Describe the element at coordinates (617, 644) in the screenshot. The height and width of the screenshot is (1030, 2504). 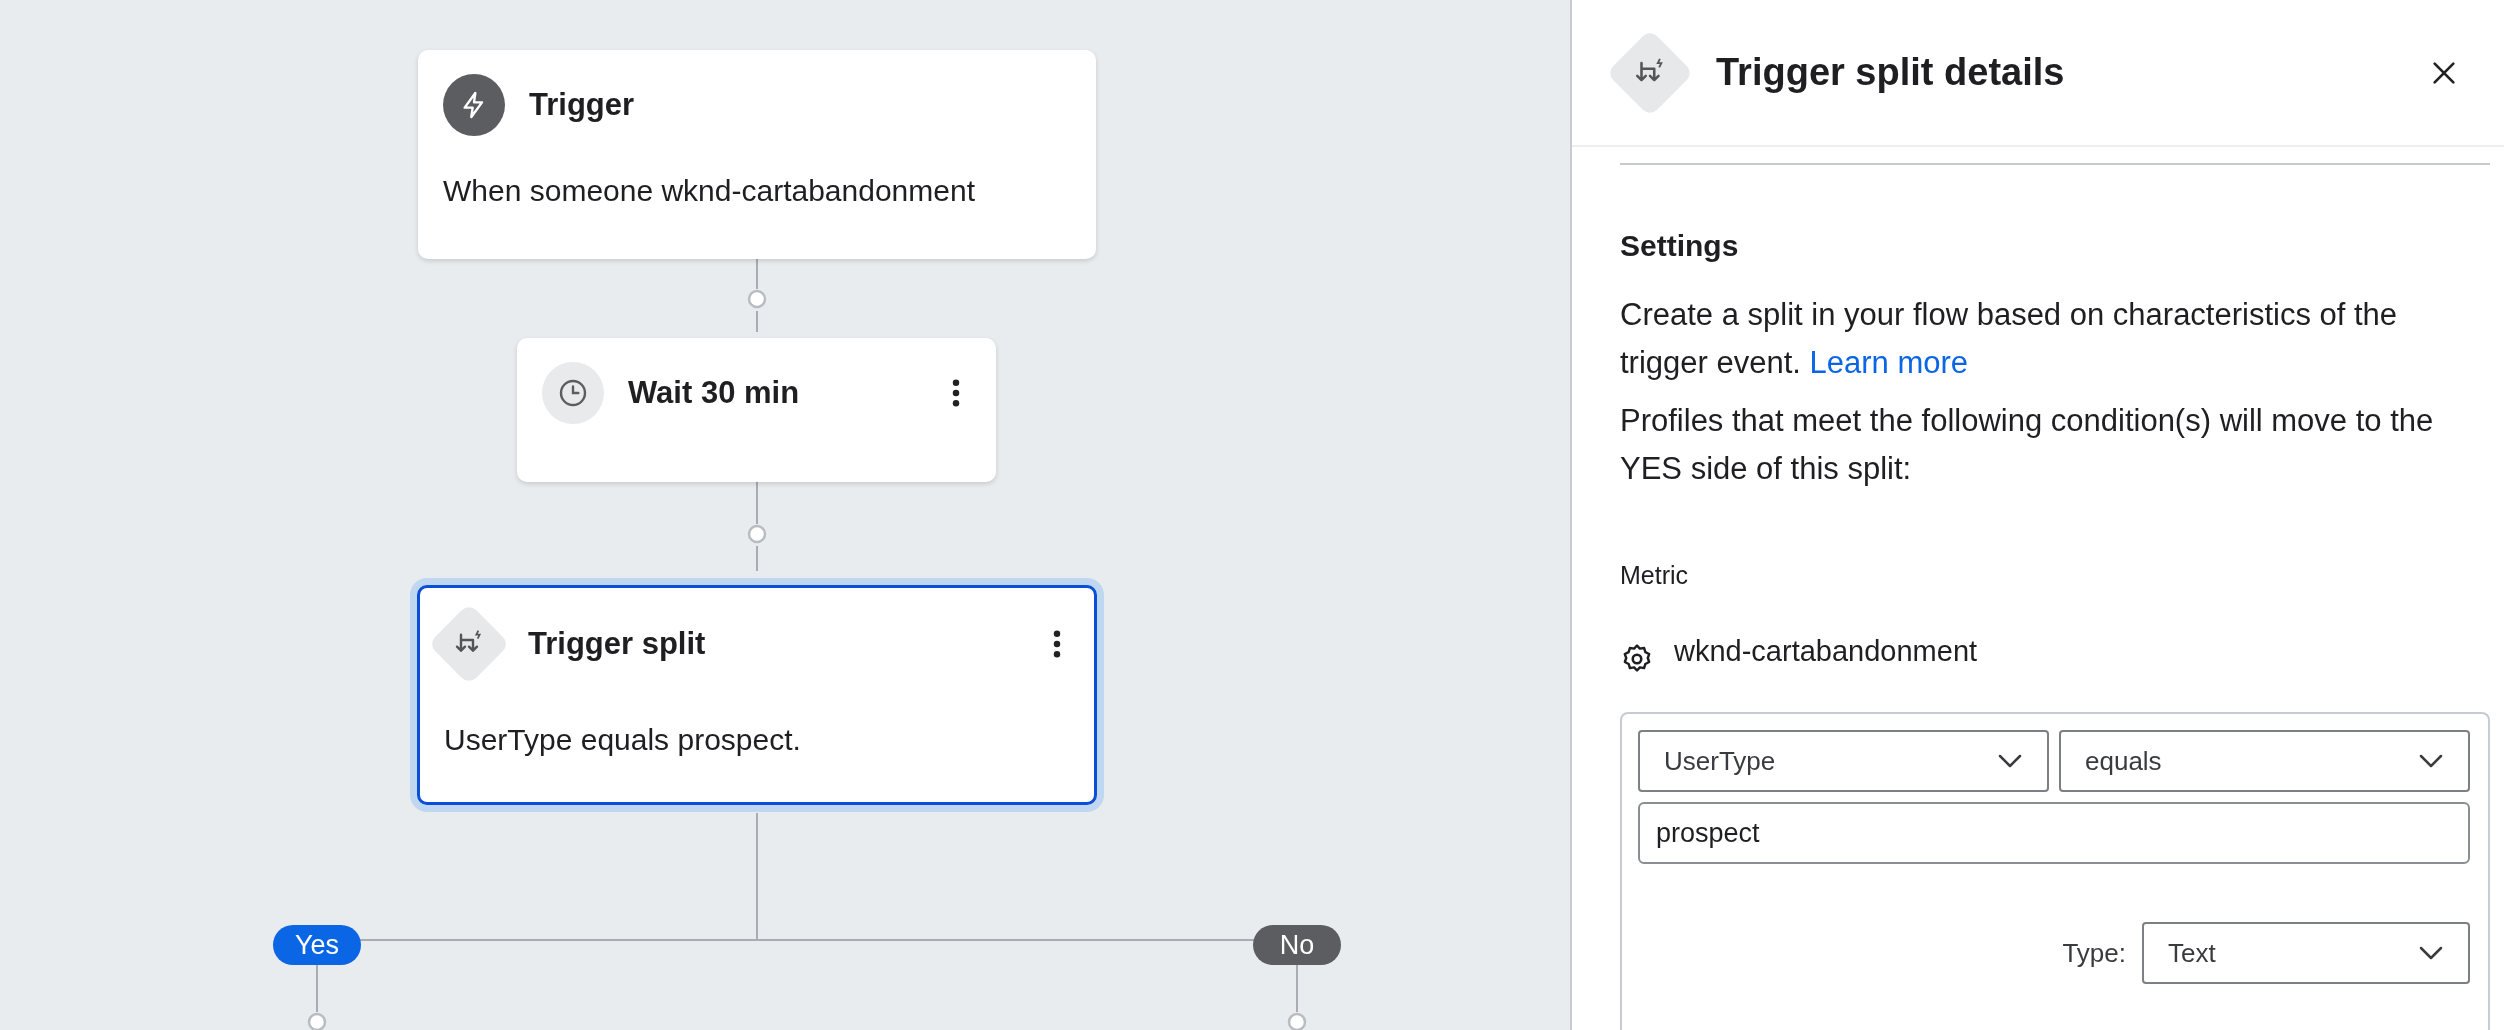
I see `node-title: Trigger split` at that location.